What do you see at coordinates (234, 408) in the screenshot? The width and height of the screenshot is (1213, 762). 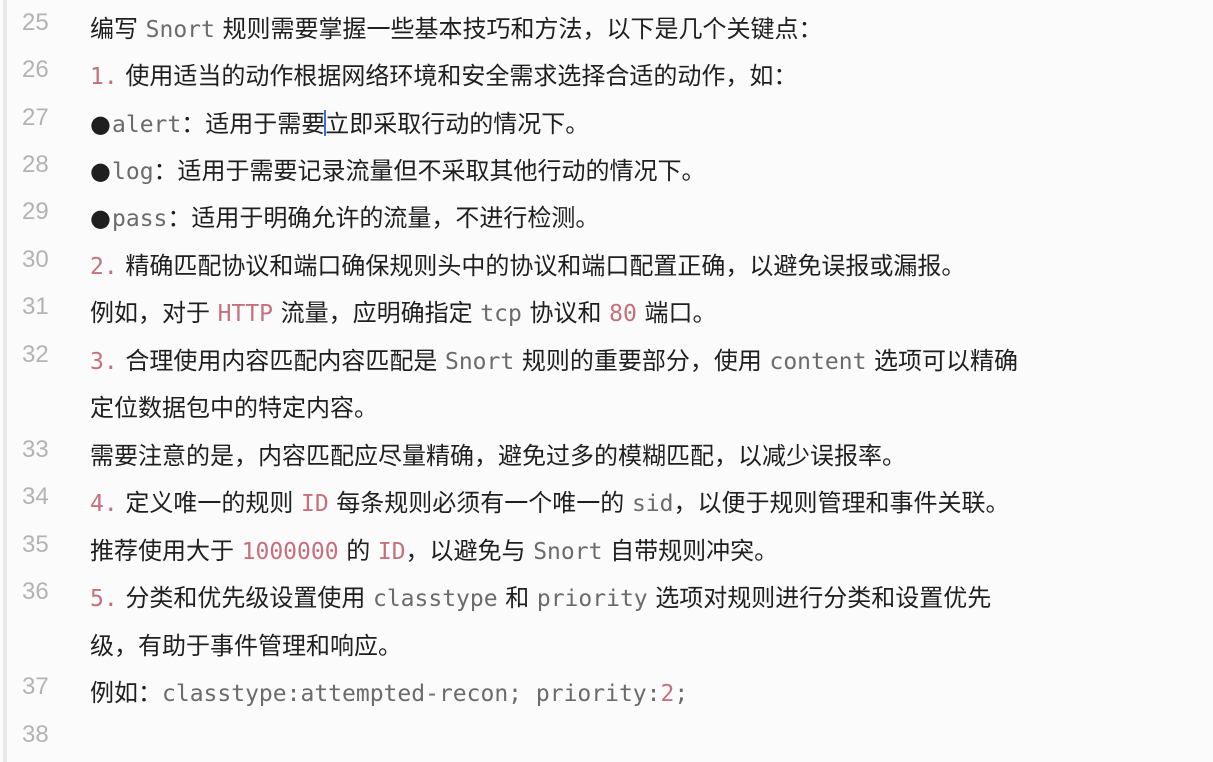 I see `line-text-wrapped: 定位数据包中的特定内容。` at bounding box center [234, 408].